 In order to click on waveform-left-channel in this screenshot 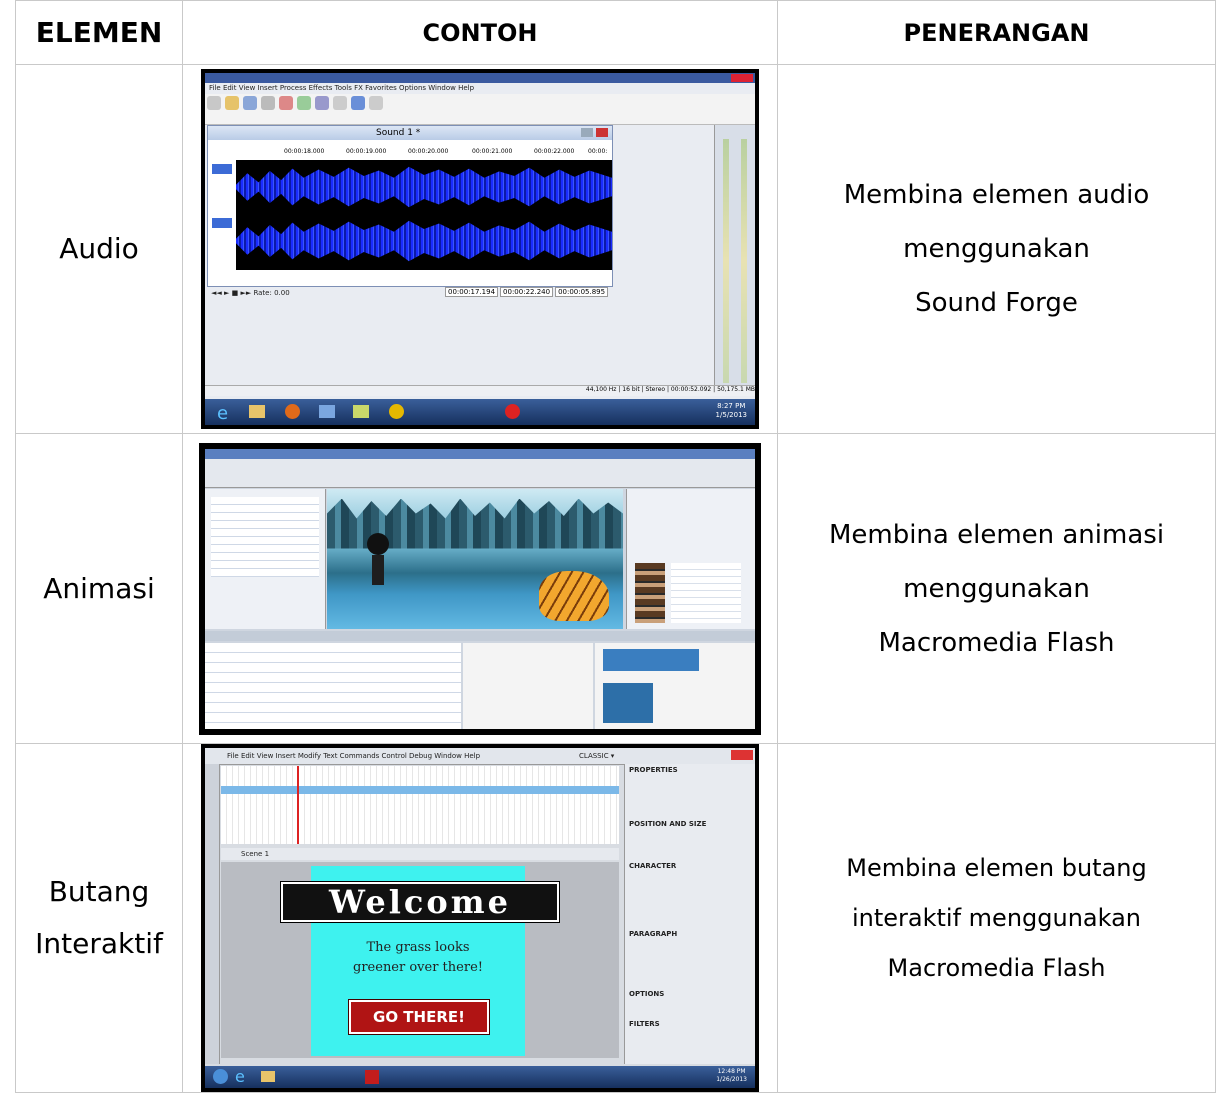, I will do `click(424, 187)`.